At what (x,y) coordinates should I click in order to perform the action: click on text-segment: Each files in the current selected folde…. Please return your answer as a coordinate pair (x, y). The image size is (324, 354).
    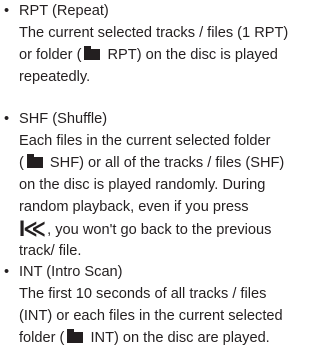
    Looking at the image, I should click on (145, 141).